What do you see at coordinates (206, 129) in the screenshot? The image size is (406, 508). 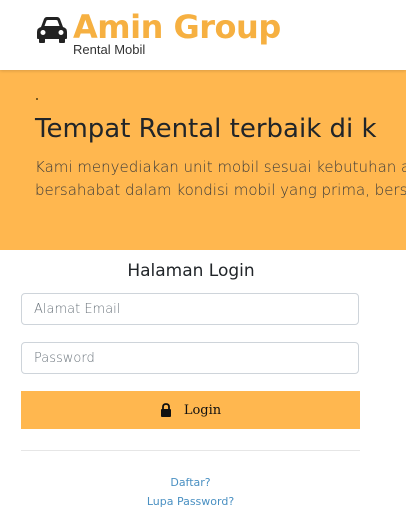 I see `hero-title: Tempat Rental terbaik di k` at bounding box center [206, 129].